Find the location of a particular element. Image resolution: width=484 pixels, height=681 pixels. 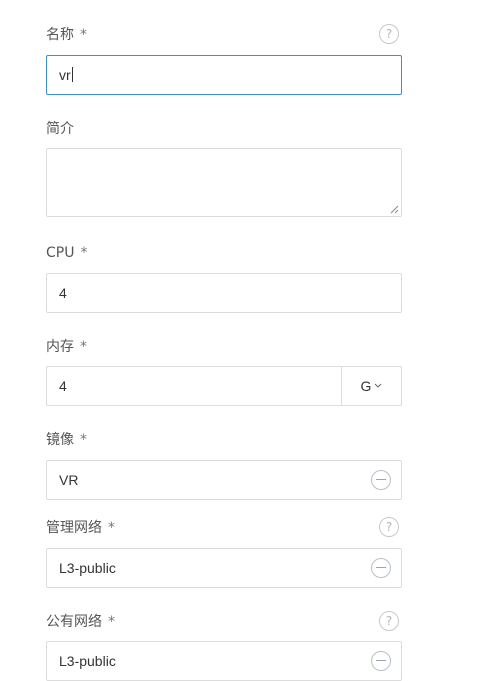

description-label-text: 简介 is located at coordinates (60, 129).